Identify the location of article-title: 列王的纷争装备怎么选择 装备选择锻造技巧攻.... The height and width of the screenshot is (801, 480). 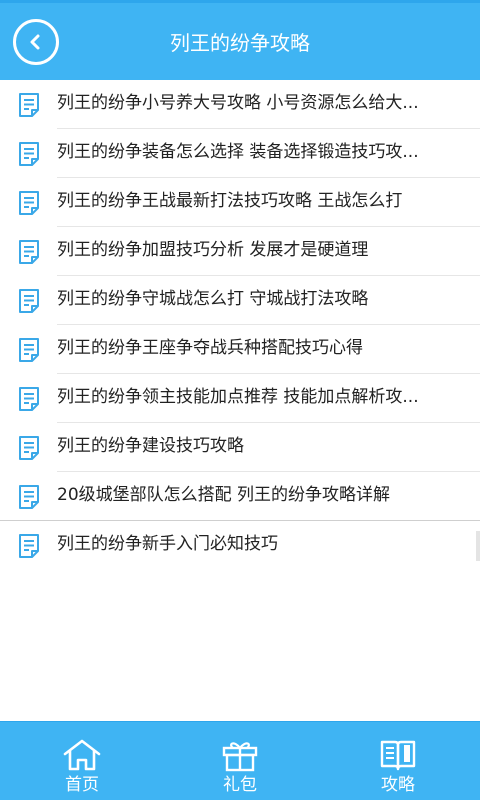
(238, 152).